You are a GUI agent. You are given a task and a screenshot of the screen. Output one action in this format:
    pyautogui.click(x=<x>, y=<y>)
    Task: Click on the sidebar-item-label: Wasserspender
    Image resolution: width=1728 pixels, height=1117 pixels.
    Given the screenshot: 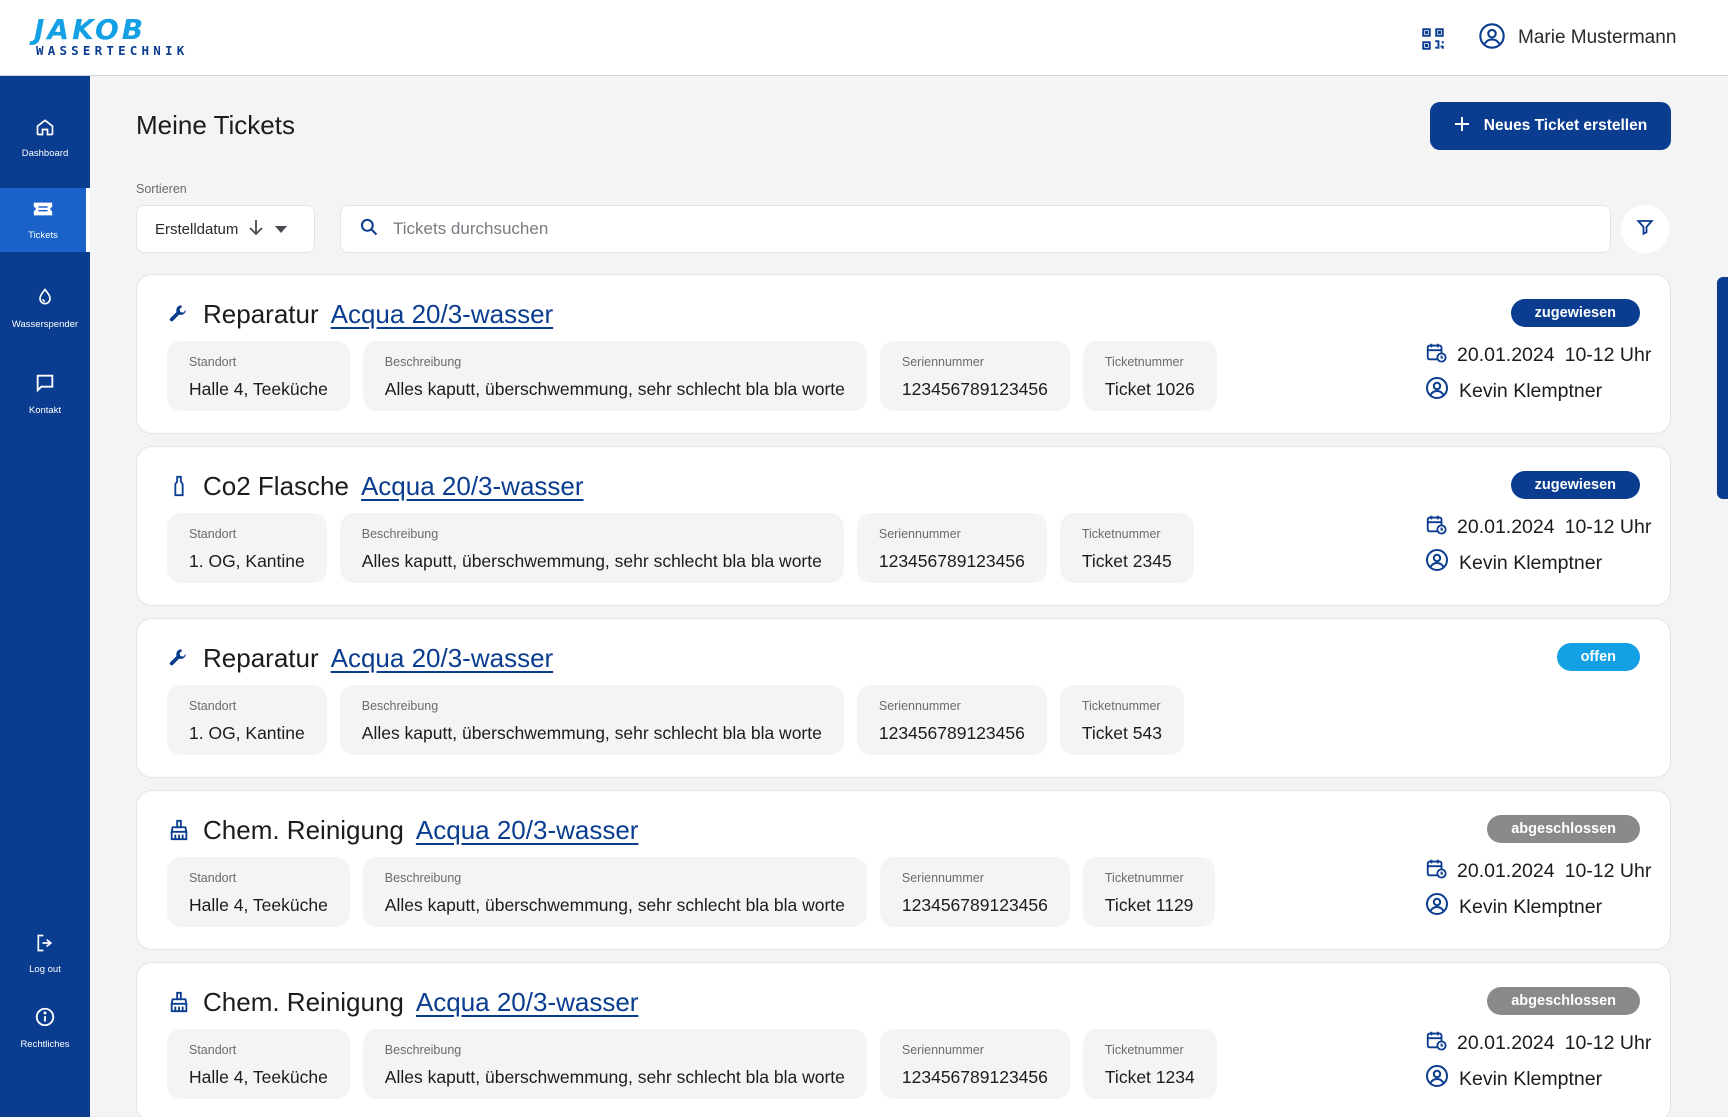 What is the action you would take?
    pyautogui.click(x=45, y=324)
    